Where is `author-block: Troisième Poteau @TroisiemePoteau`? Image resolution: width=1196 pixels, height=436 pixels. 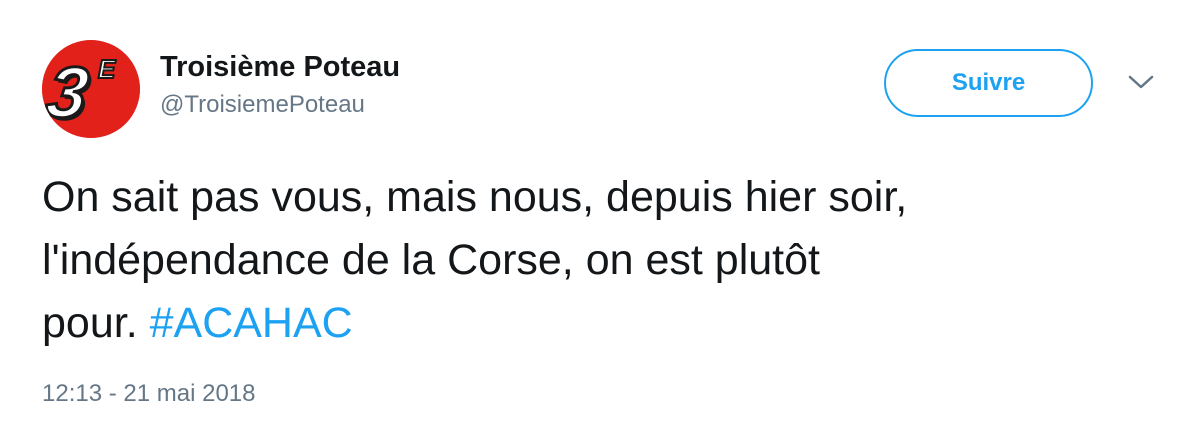
author-block: Troisième Poteau @TroisiemePoteau is located at coordinates (280, 85).